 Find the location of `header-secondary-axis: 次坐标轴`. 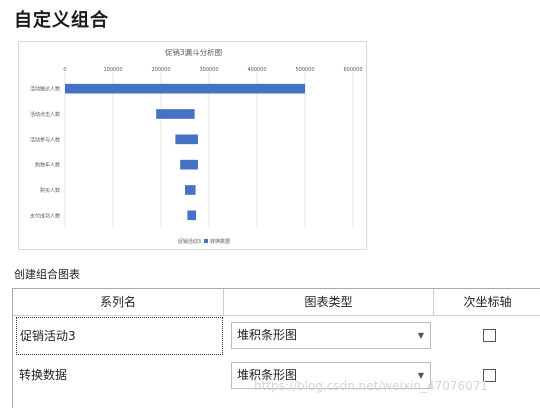

header-secondary-axis: 次坐标轴 is located at coordinates (487, 302).